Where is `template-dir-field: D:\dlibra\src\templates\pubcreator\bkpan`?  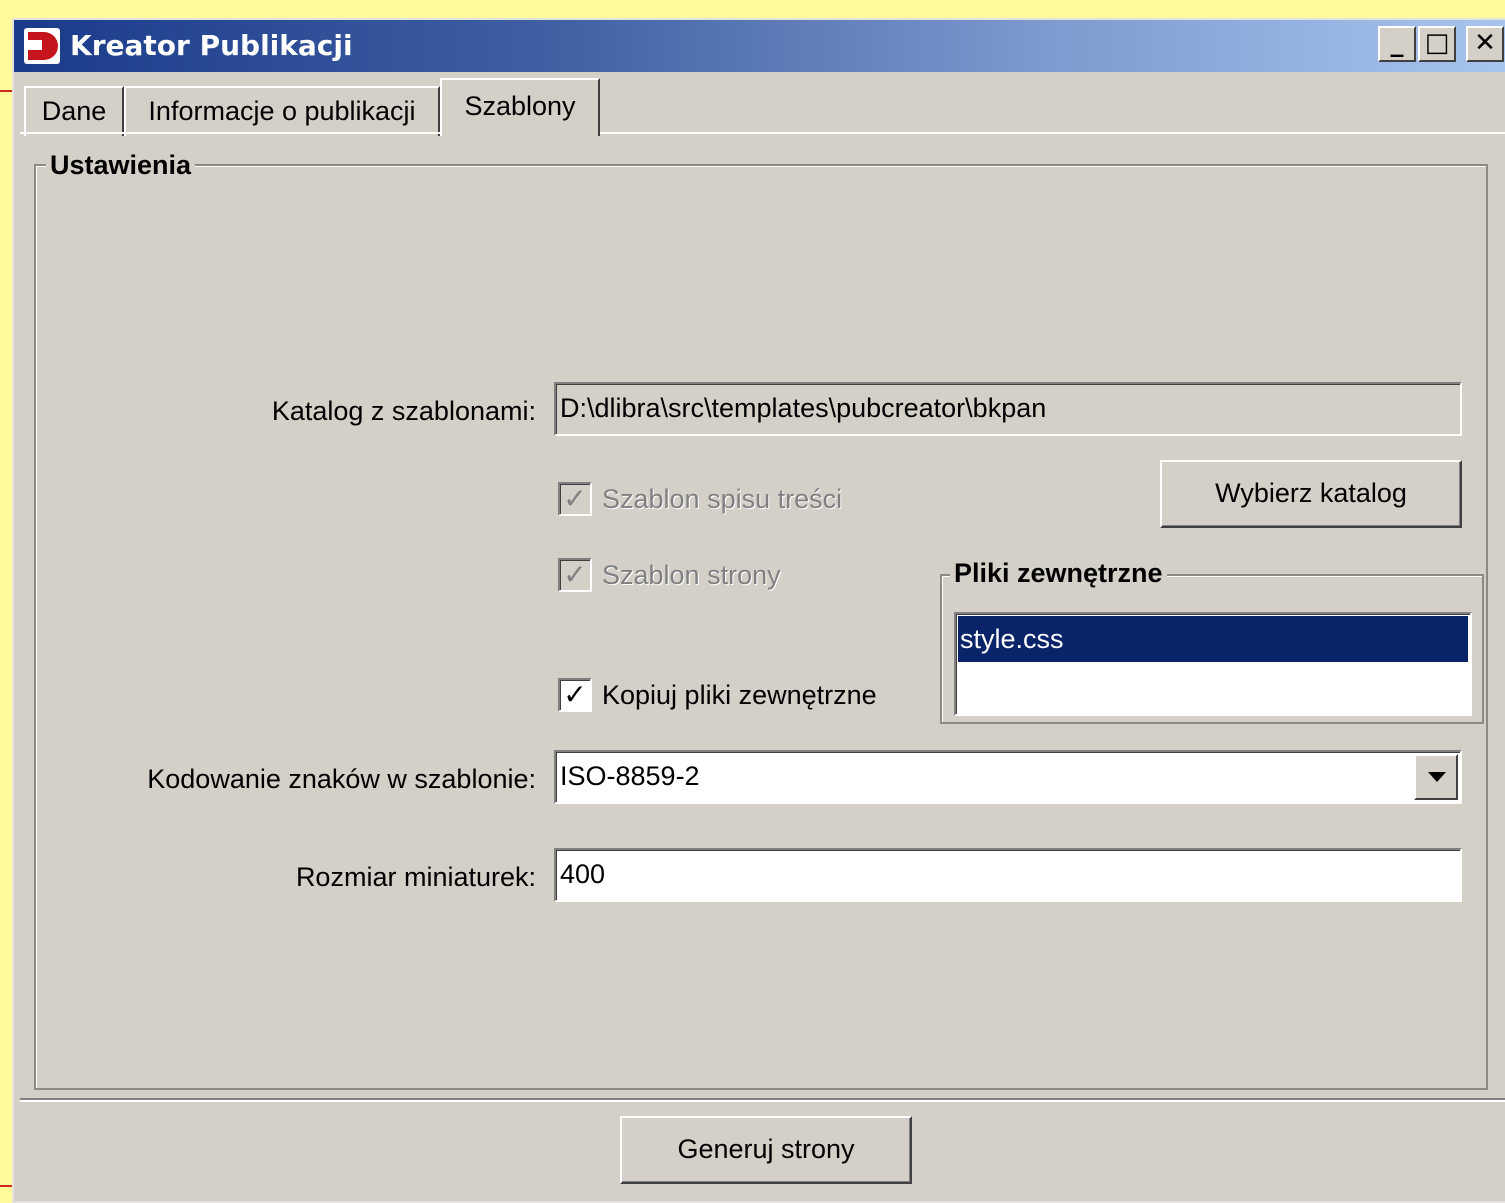 template-dir-field: D:\dlibra\src\templates\pubcreator\bkpan is located at coordinates (1008, 409).